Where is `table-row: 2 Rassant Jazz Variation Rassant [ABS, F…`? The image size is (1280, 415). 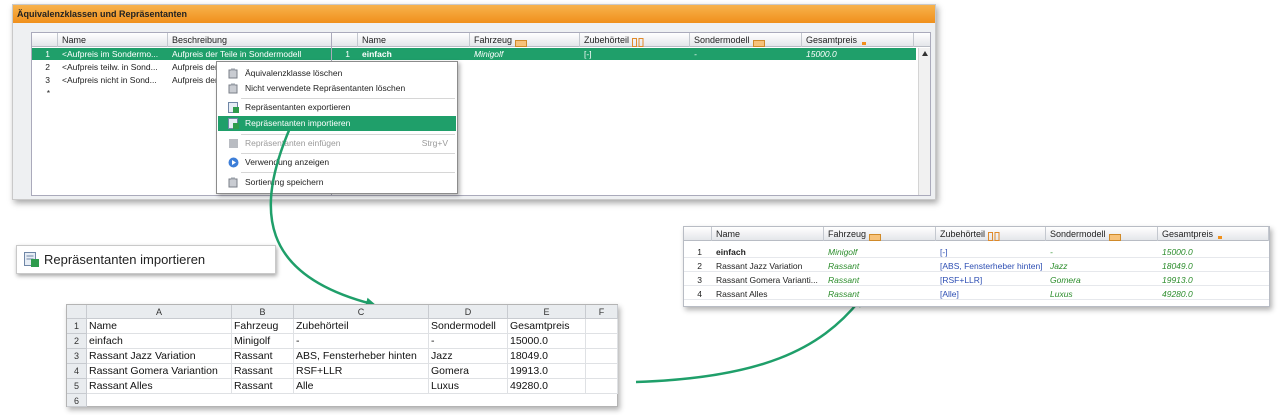
table-row: 2 Rassant Jazz Variation Rassant [ABS, F… is located at coordinates (976, 266).